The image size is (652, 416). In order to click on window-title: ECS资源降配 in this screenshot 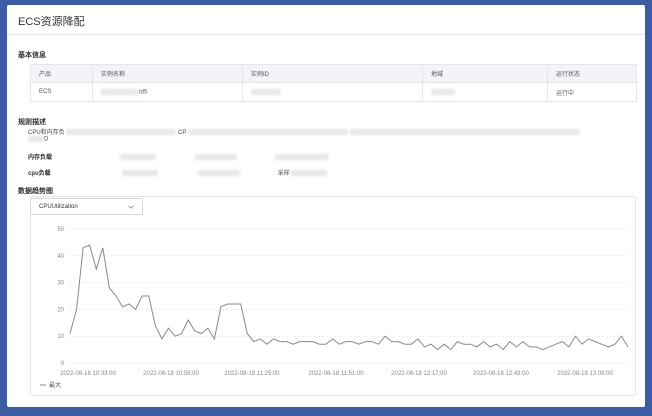, I will do `click(51, 22)`.